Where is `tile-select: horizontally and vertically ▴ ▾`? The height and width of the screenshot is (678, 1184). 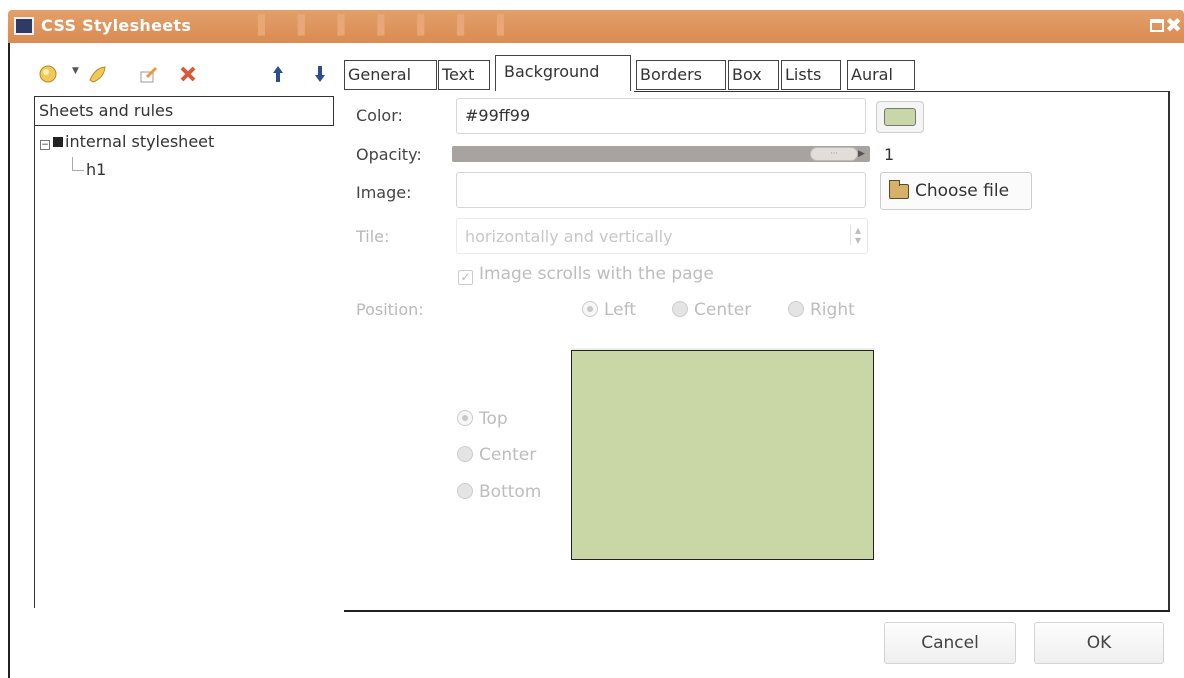 tile-select: horizontally and vertically ▴ ▾ is located at coordinates (662, 236).